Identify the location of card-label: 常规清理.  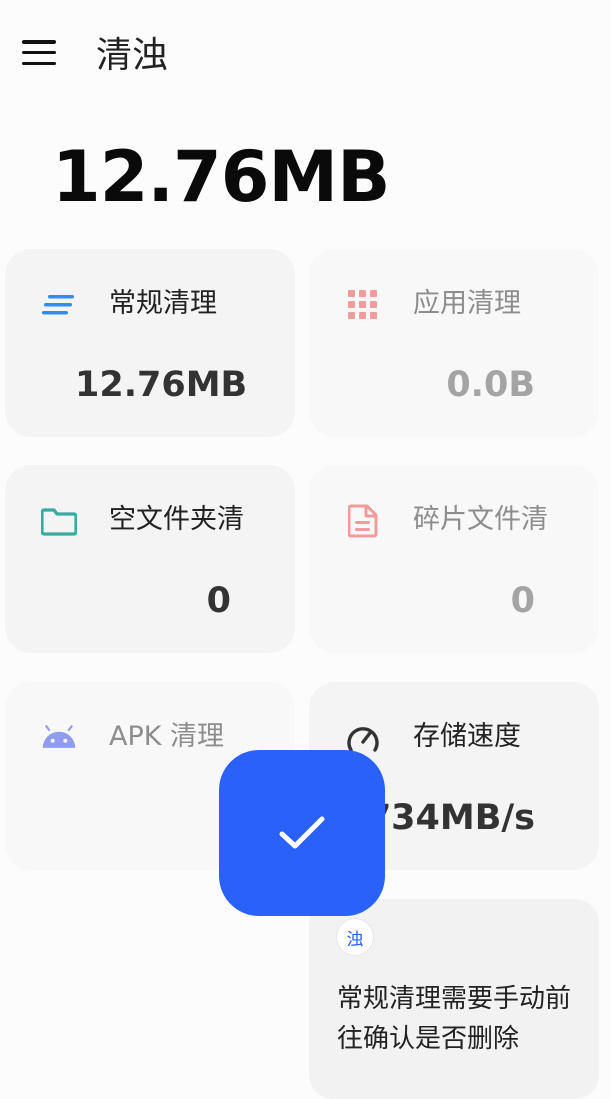
(163, 303).